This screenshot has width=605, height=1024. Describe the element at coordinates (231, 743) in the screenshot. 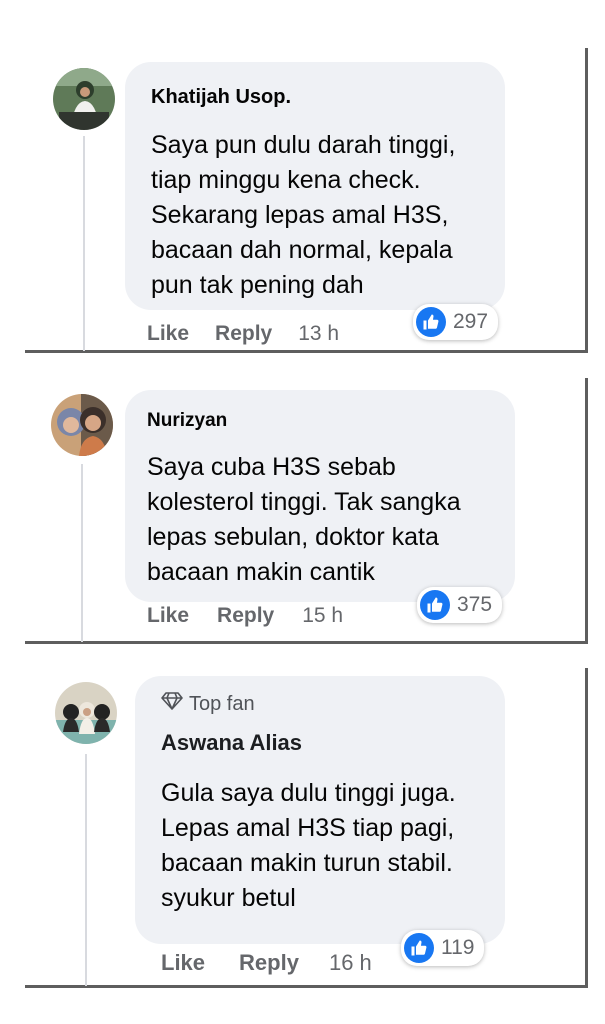

I see `comment-author: Aswana Alias` at that location.